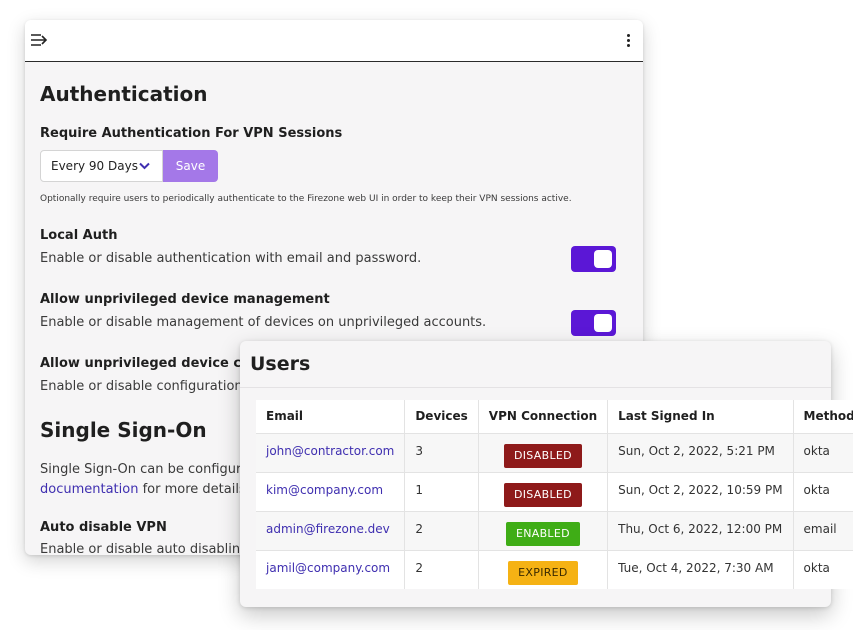  I want to click on device-management-title: Allow unprivileged device management, so click(185, 299).